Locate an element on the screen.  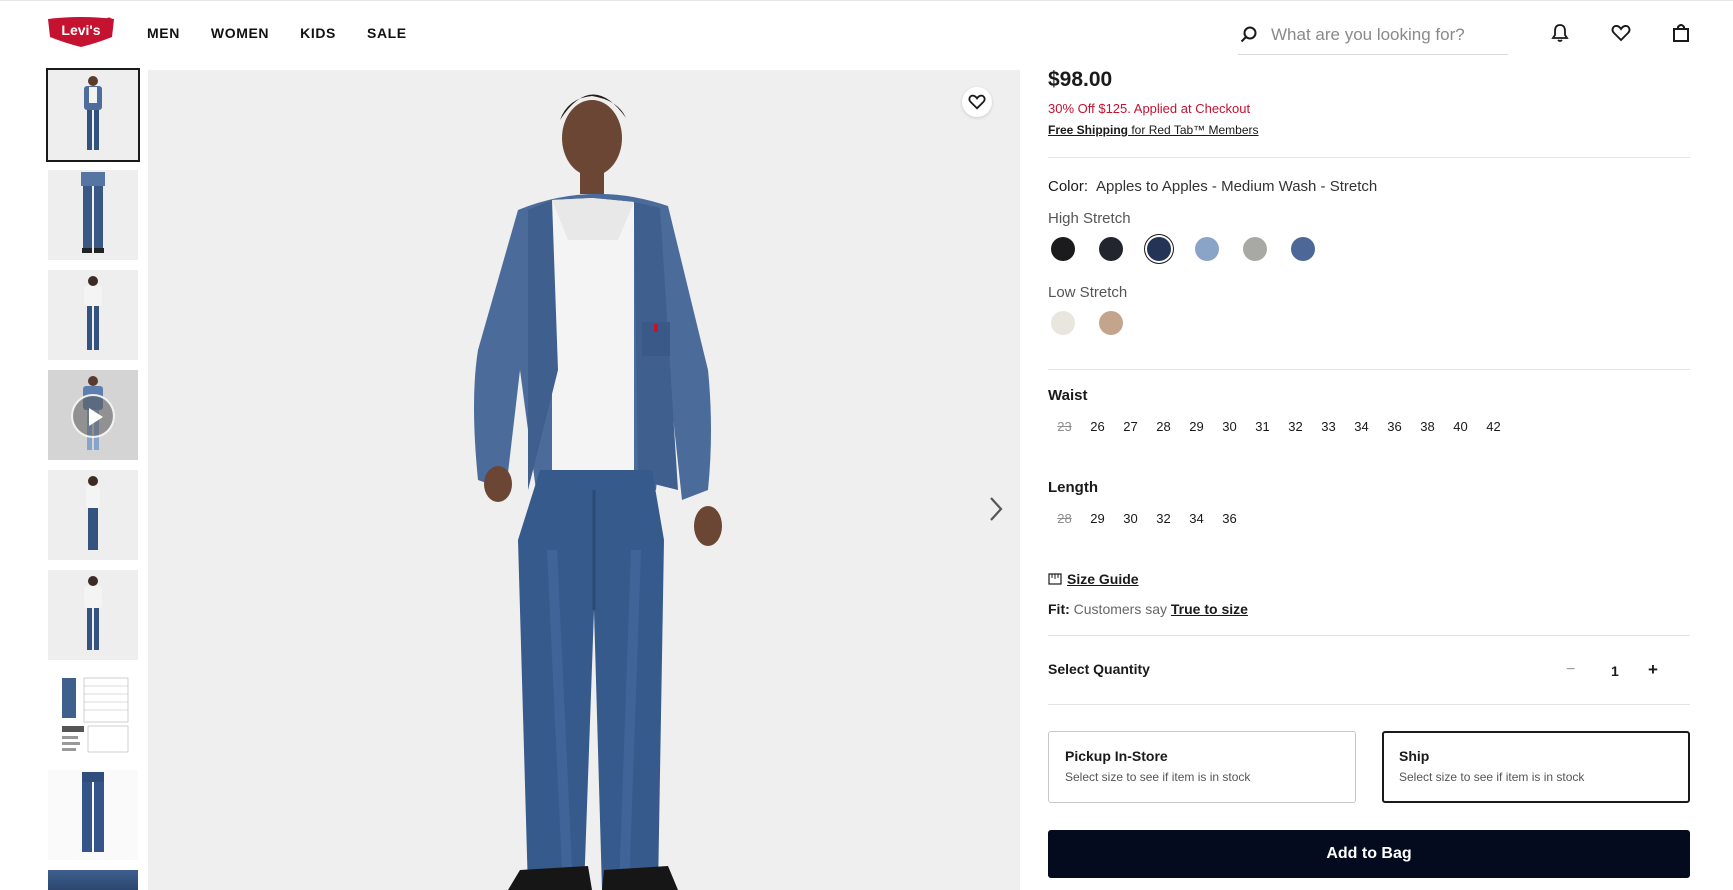
length-size-option: 29 is located at coordinates (1097, 518).